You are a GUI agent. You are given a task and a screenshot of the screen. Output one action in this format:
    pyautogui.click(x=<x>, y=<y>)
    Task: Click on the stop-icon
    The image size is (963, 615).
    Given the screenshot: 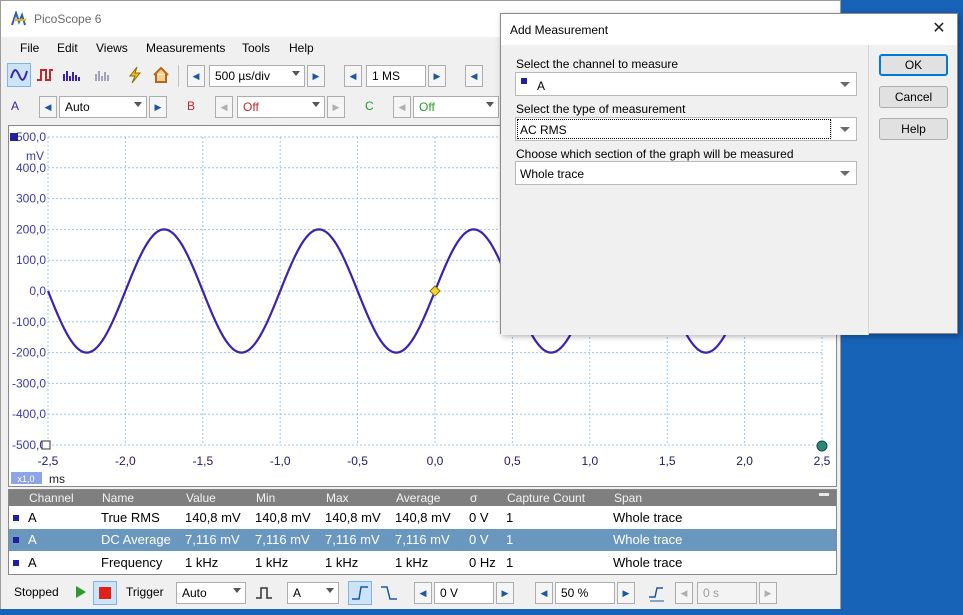 What is the action you would take?
    pyautogui.click(x=105, y=593)
    